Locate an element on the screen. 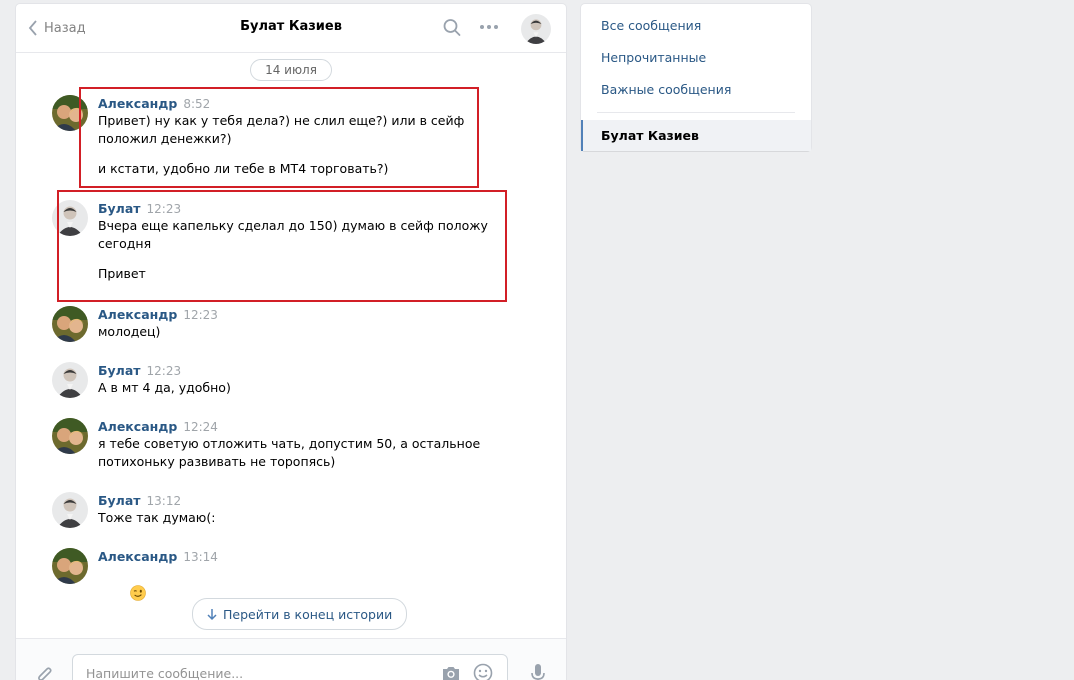  message-composer is located at coordinates (291, 659).